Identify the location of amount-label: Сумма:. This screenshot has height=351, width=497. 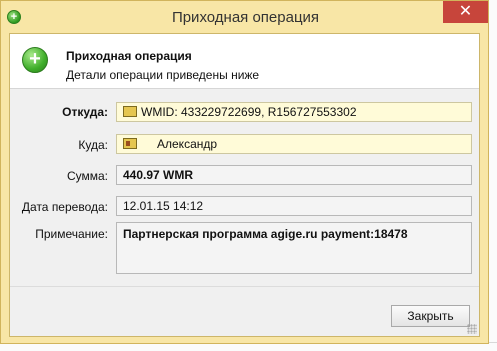
(87, 176).